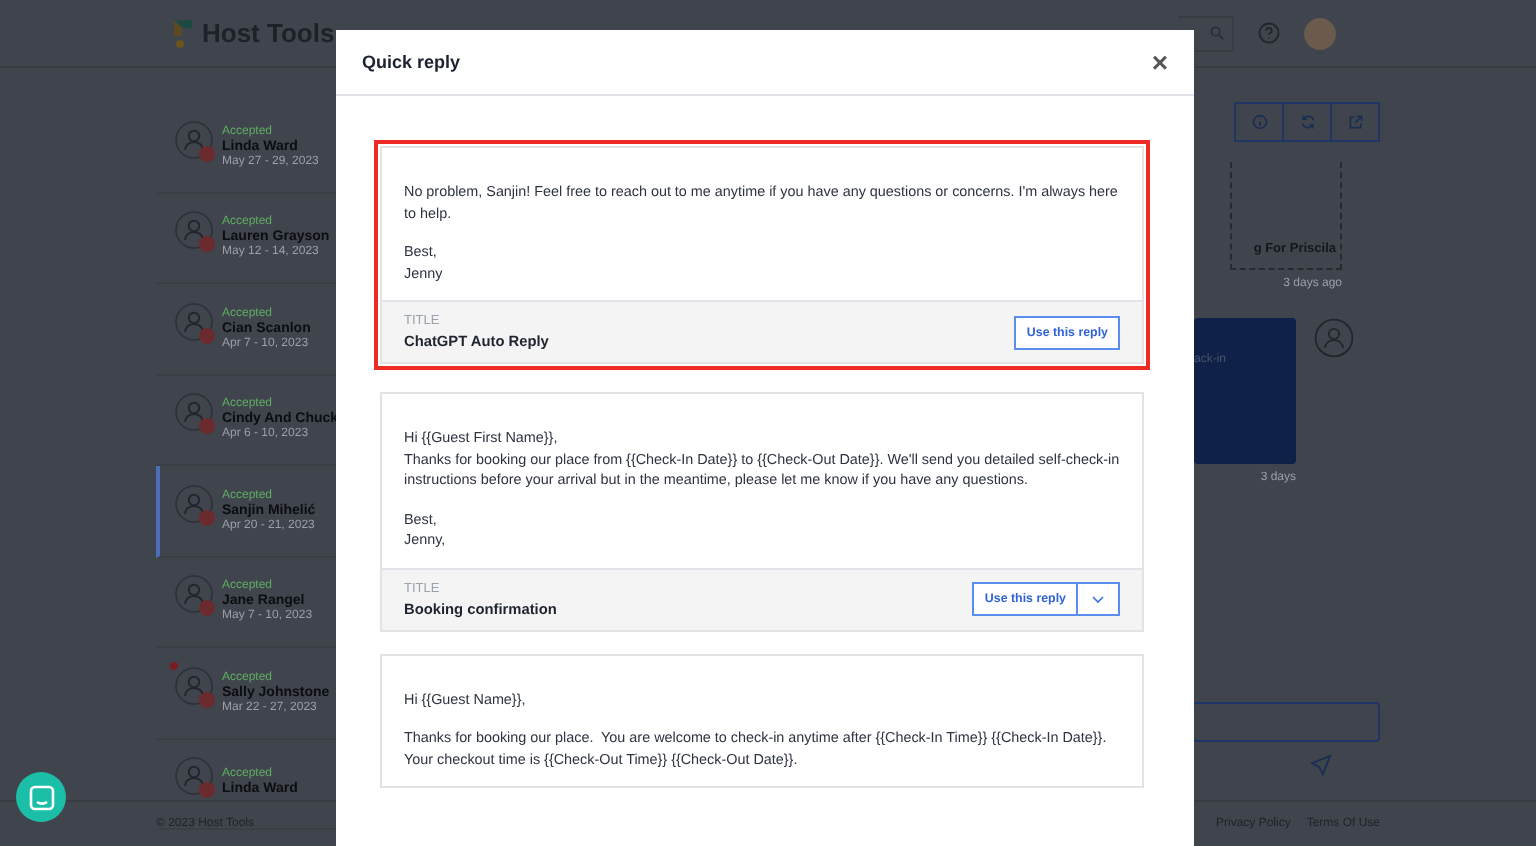 This screenshot has width=1536, height=846. I want to click on chat-button, so click(41, 797).